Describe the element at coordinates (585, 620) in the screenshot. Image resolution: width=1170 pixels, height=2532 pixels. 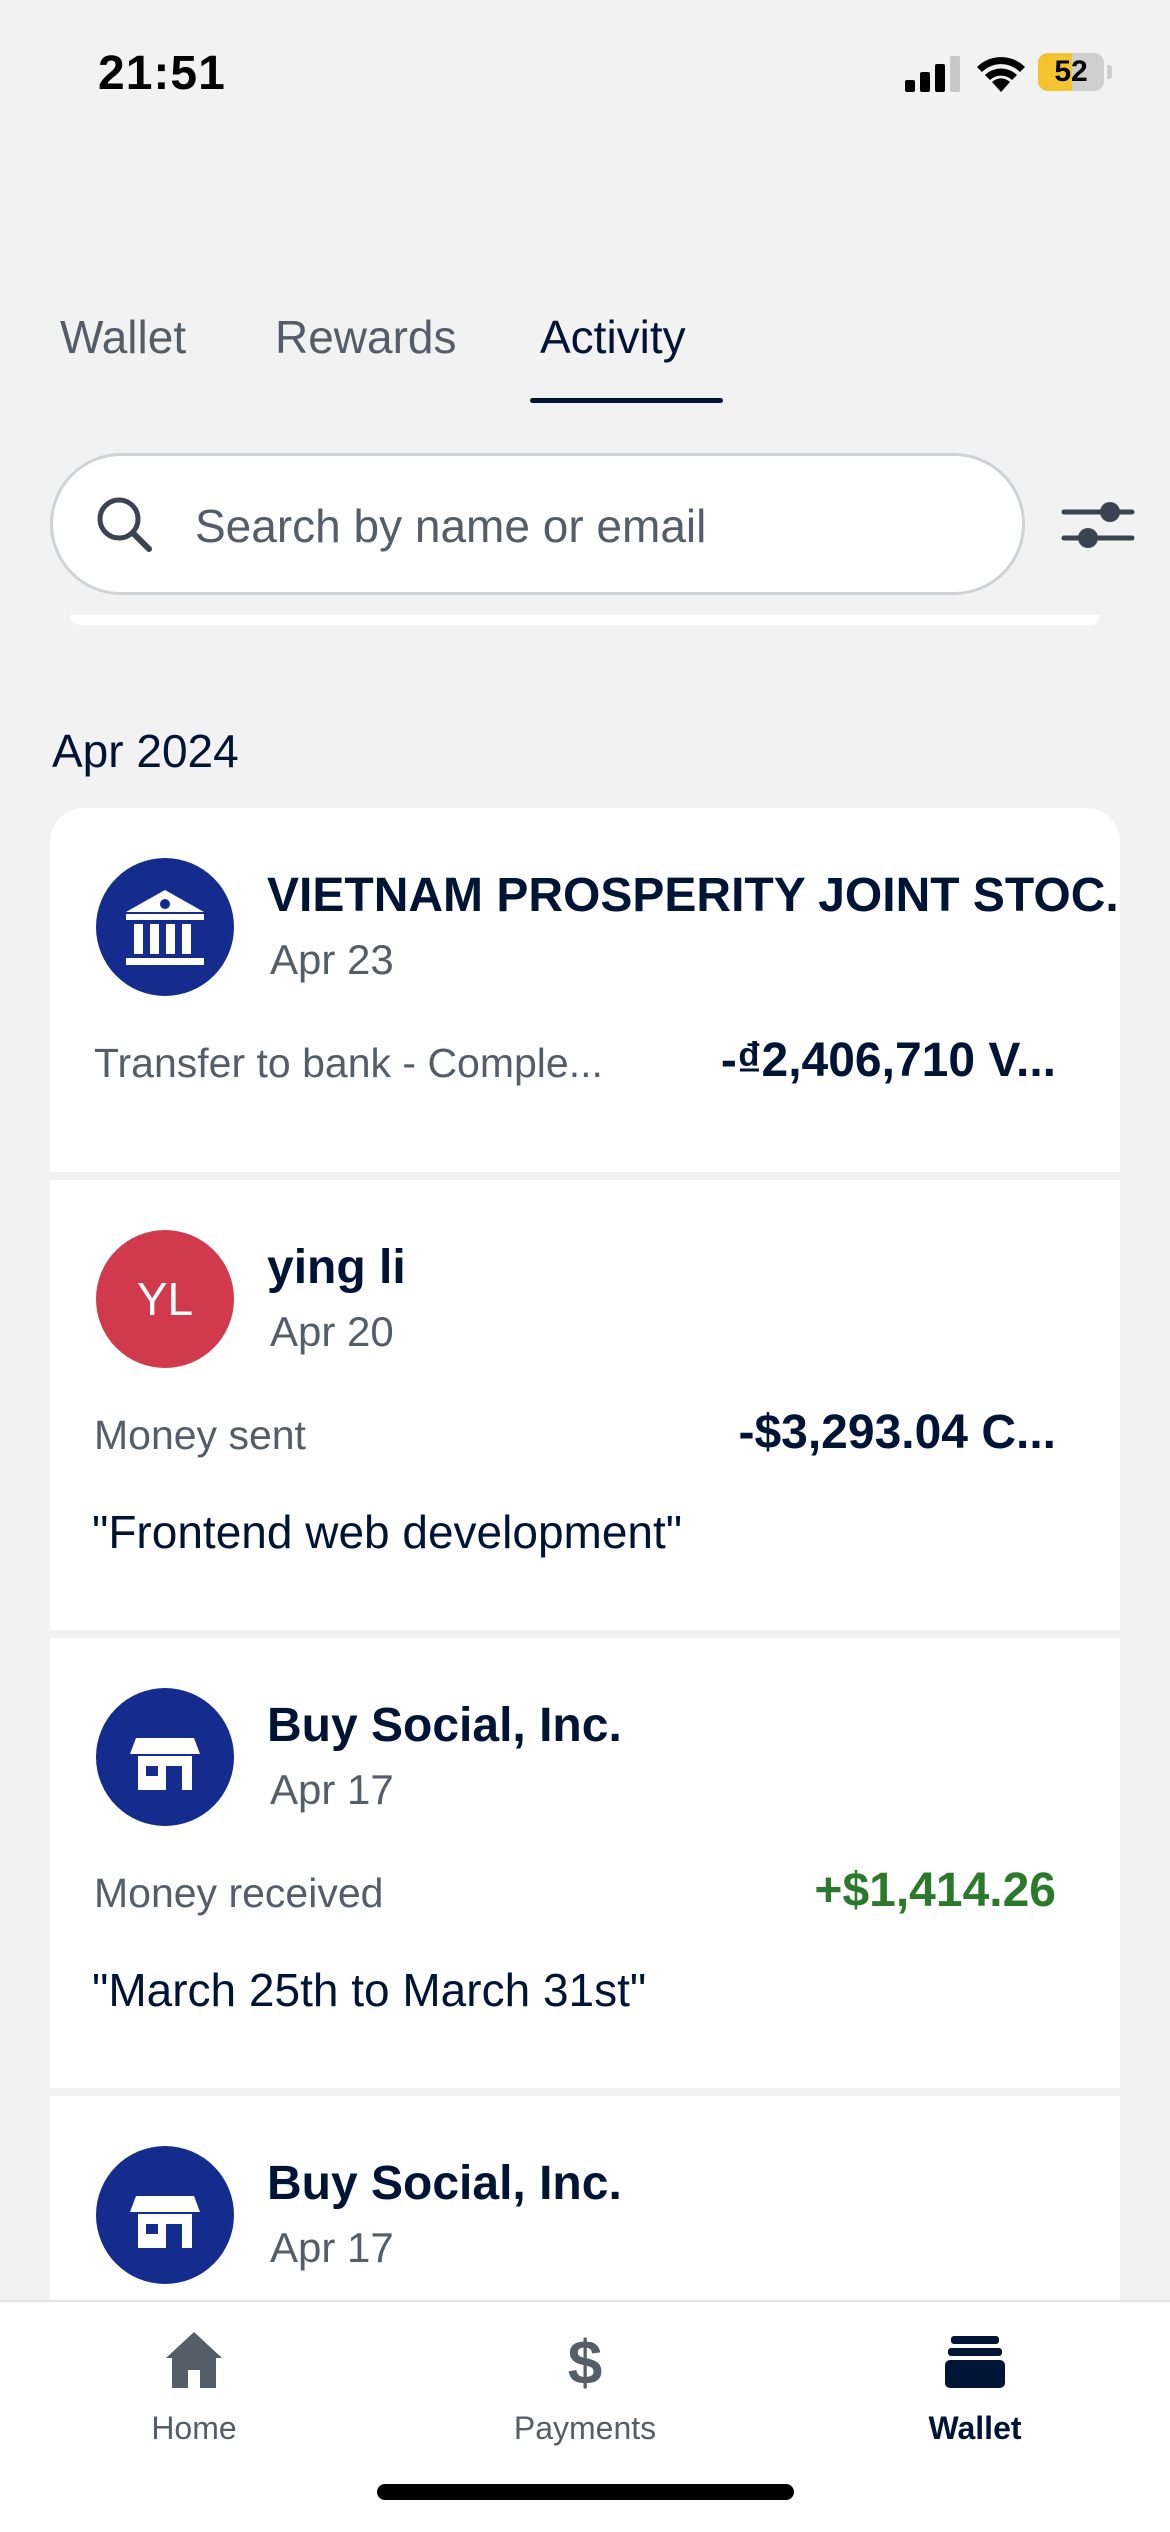
I see `search-divider` at that location.